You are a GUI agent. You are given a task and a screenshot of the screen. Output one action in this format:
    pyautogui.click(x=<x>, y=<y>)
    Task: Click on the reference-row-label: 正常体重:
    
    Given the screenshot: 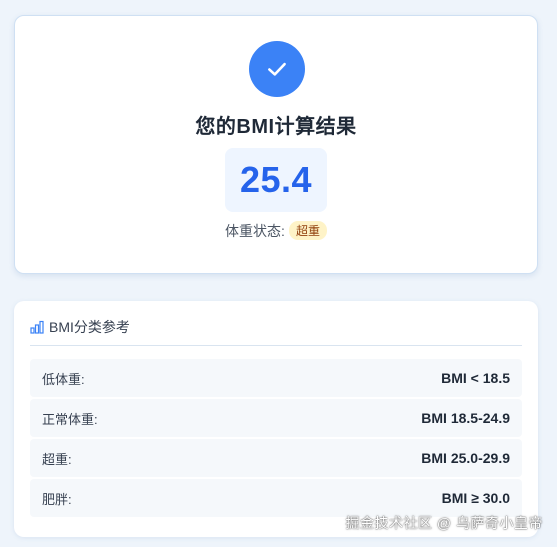 What is the action you would take?
    pyautogui.click(x=70, y=419)
    